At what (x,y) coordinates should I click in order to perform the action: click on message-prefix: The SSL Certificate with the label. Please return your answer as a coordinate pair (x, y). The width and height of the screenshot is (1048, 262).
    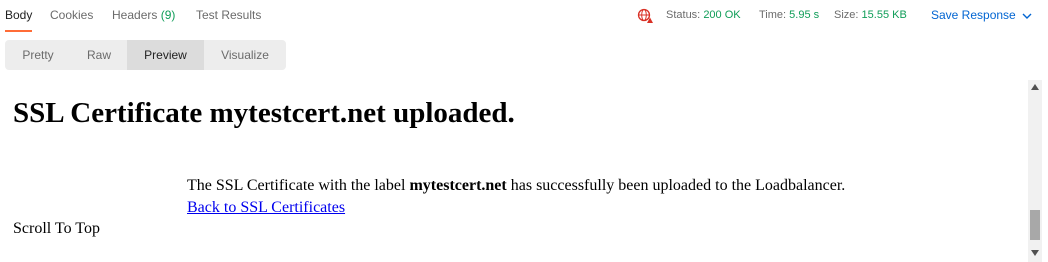
    Looking at the image, I should click on (298, 185).